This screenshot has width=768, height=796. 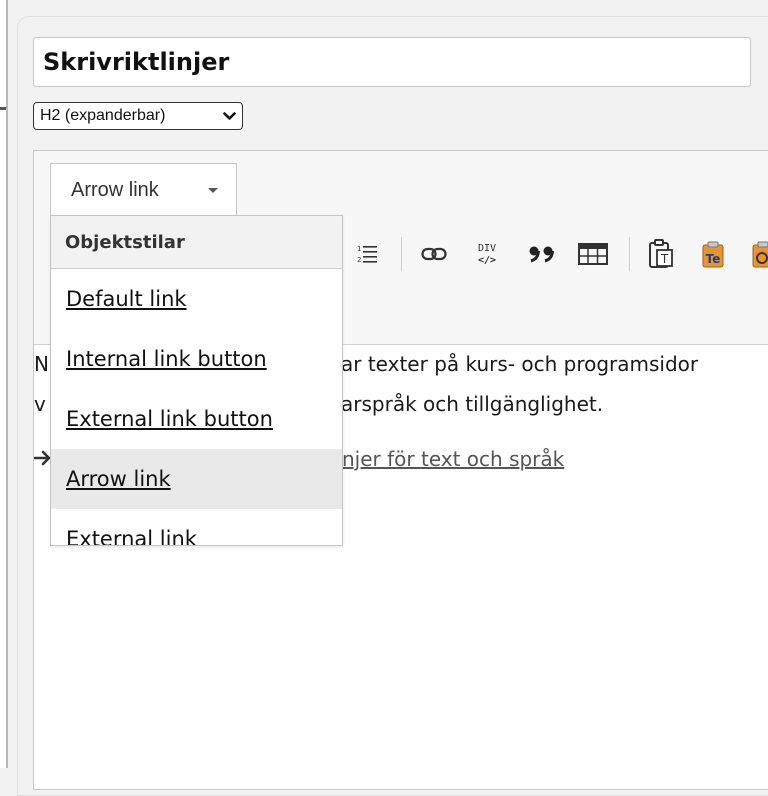 I want to click on blockquote-icon, so click(x=542, y=254).